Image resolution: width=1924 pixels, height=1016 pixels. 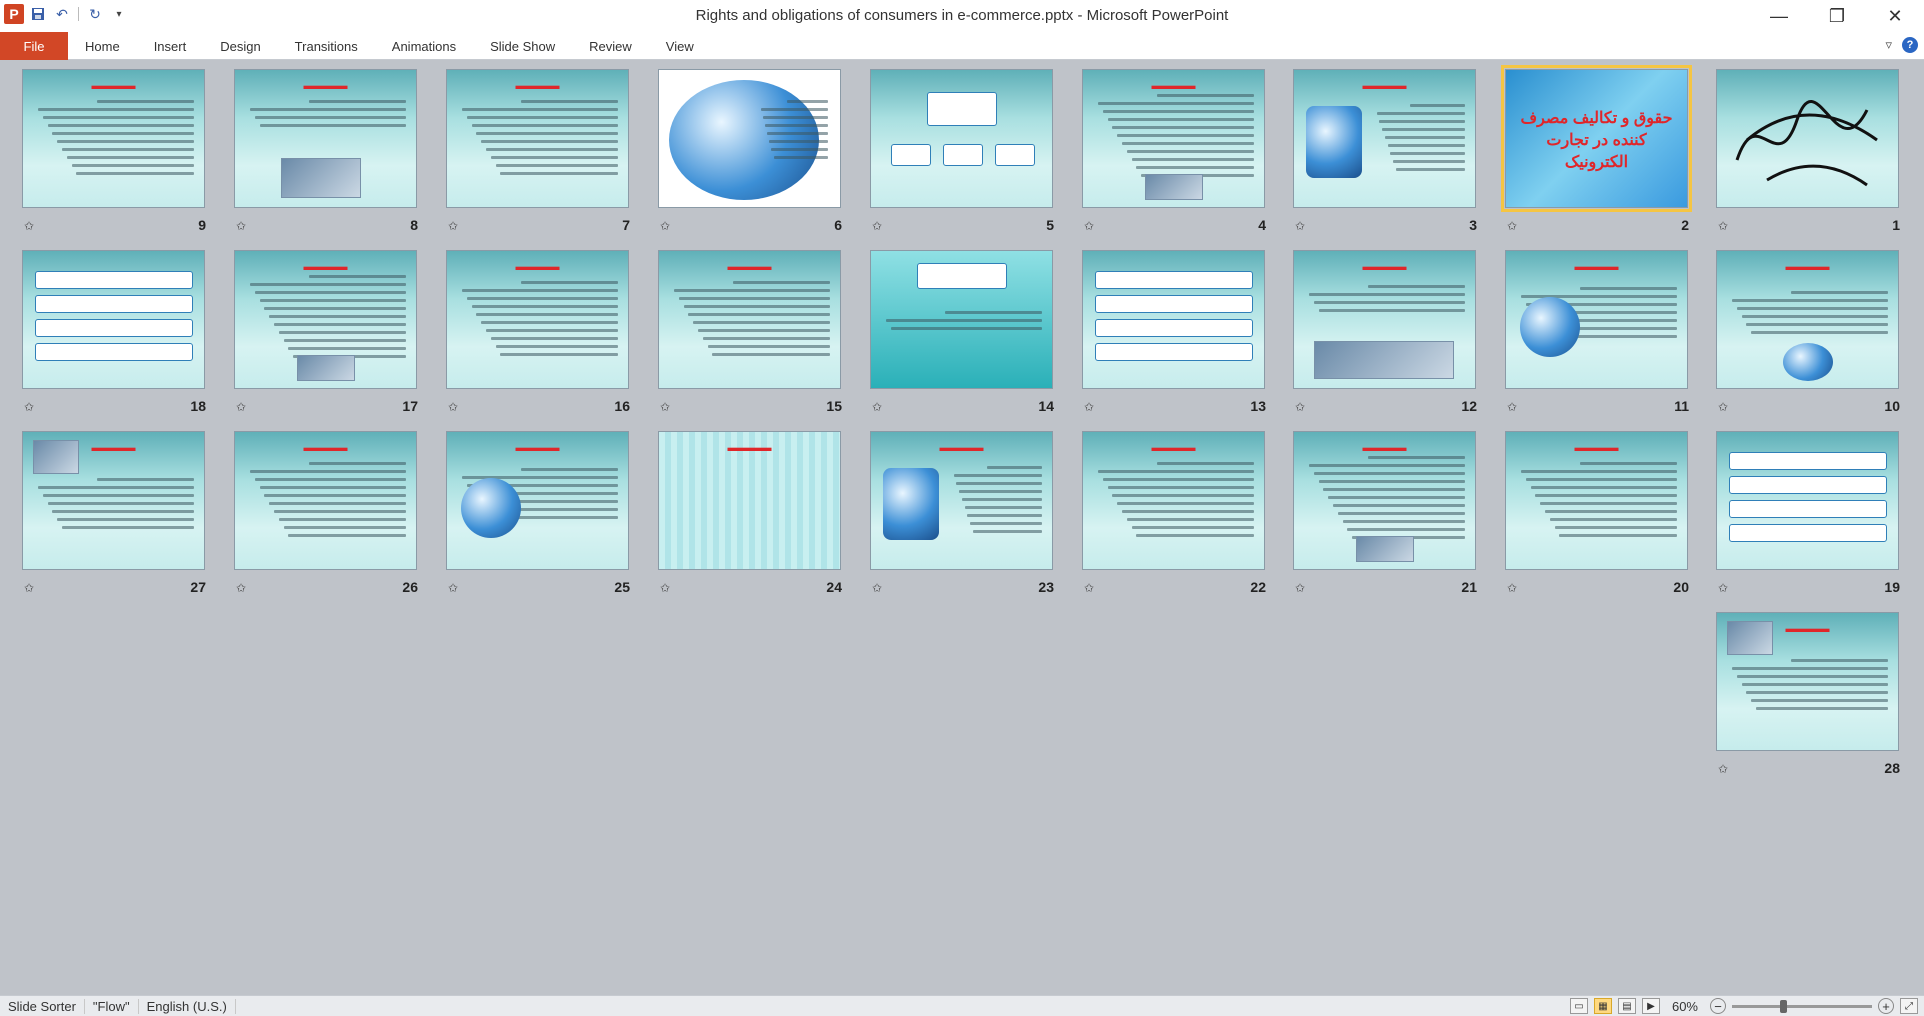 I want to click on status-language: English (U.S.), so click(x=187, y=1006).